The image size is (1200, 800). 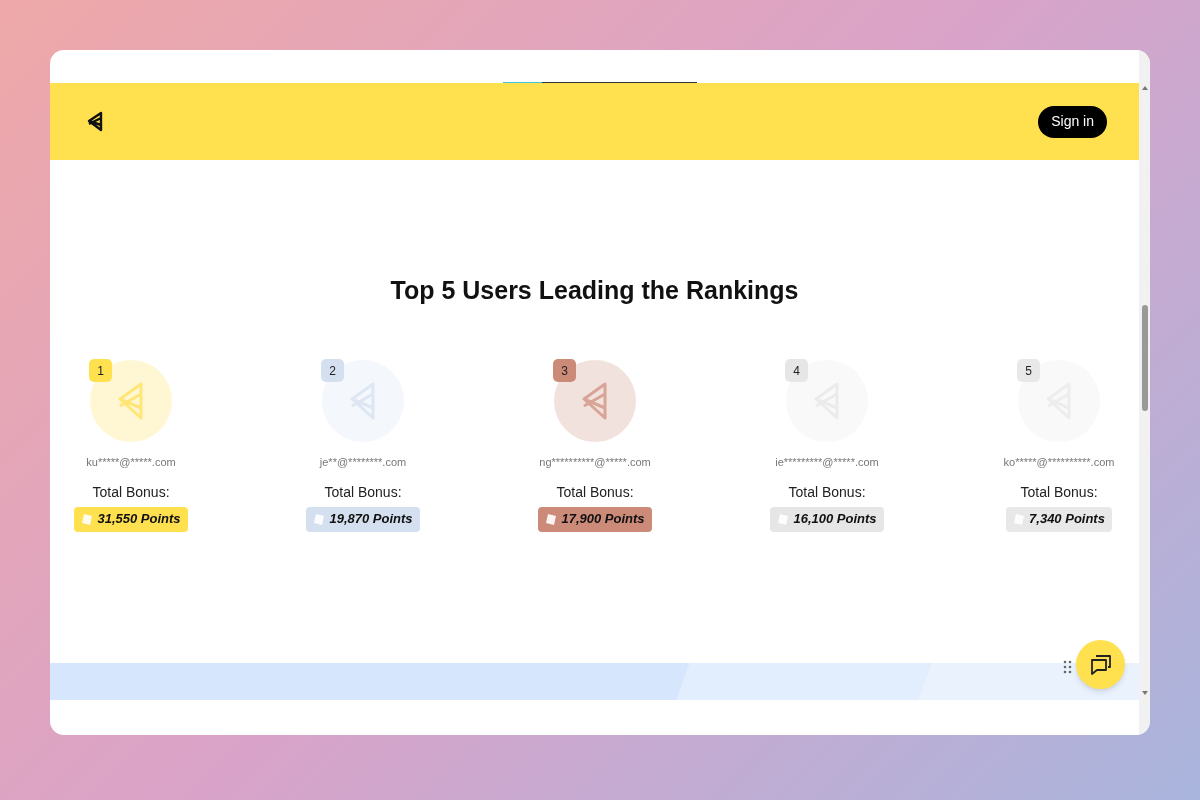 What do you see at coordinates (1145, 358) in the screenshot?
I see `scrollbar-thumb` at bounding box center [1145, 358].